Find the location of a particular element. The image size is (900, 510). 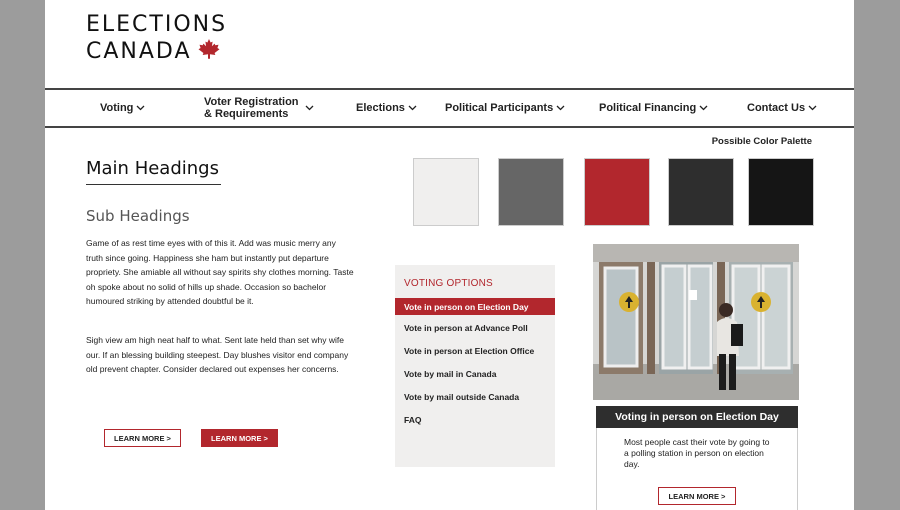

nav-label: Political Financing is located at coordinates (648, 108).